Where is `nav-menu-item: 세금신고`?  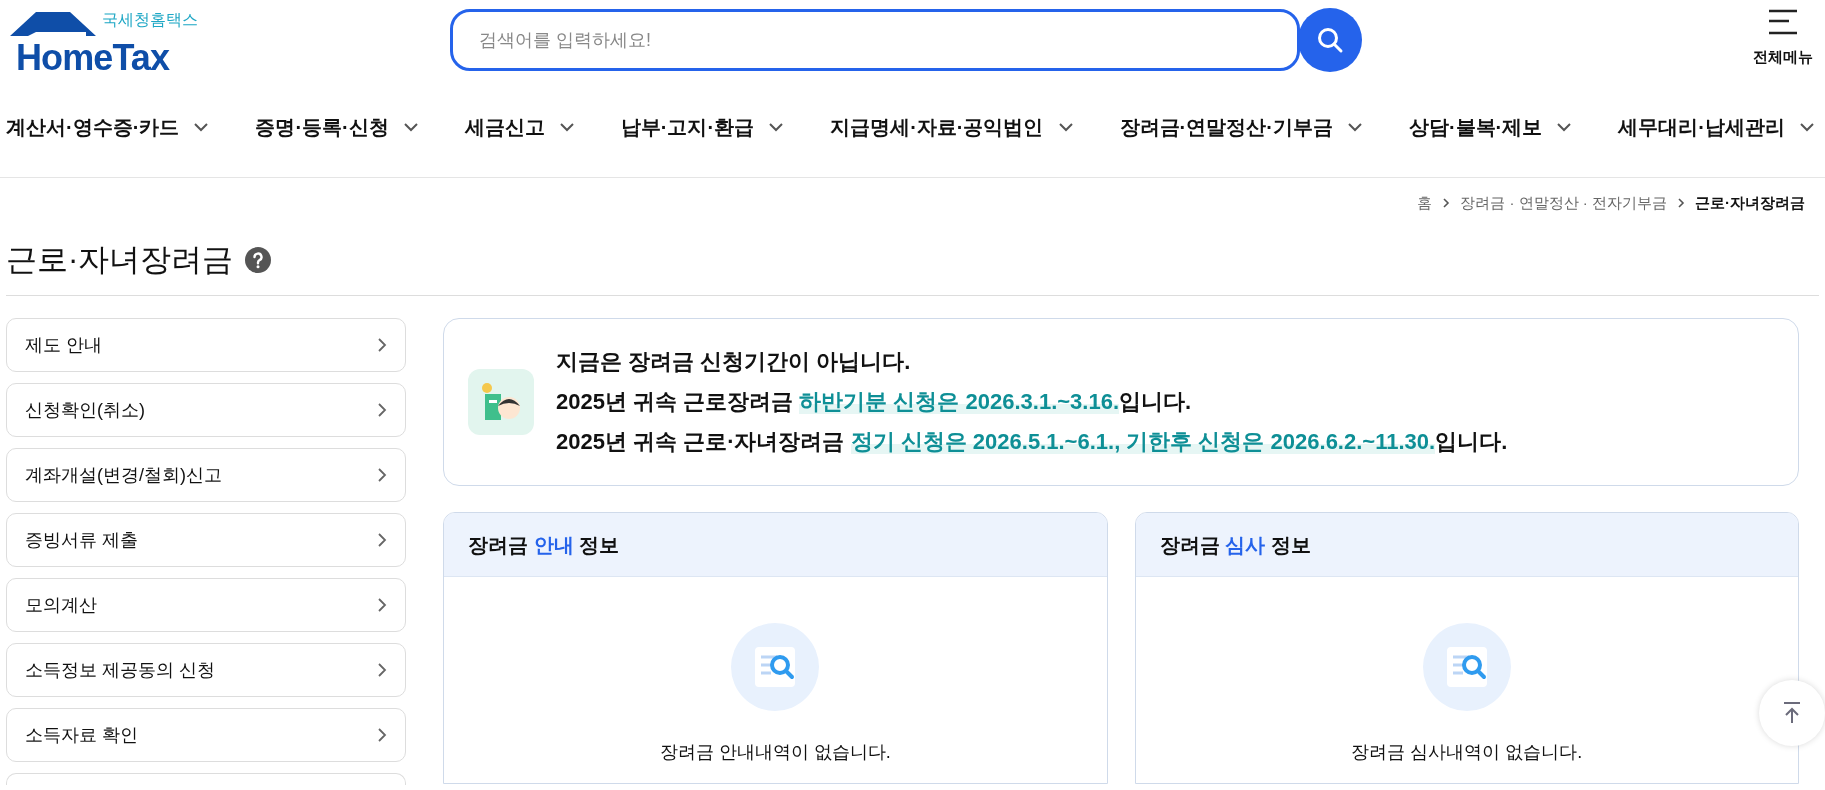
nav-menu-item: 세금신고 is located at coordinates (504, 127).